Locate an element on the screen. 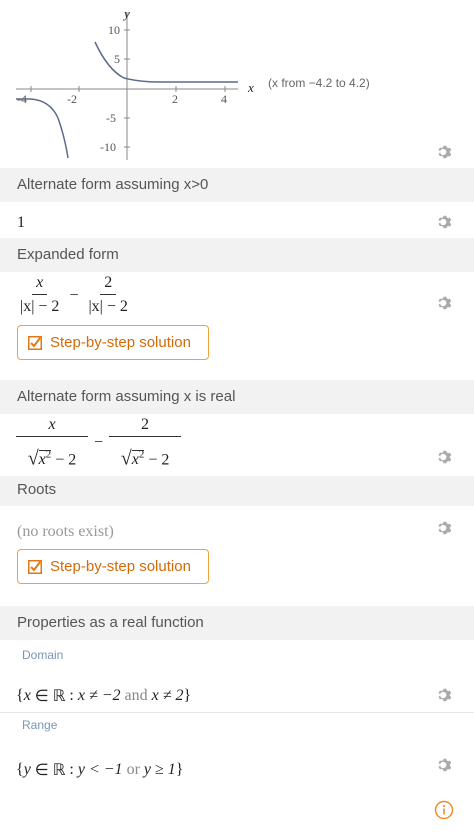 Image resolution: width=474 pixels, height=834 pixels. section-title: Alternate form assuming x>0 is located at coordinates (113, 184).